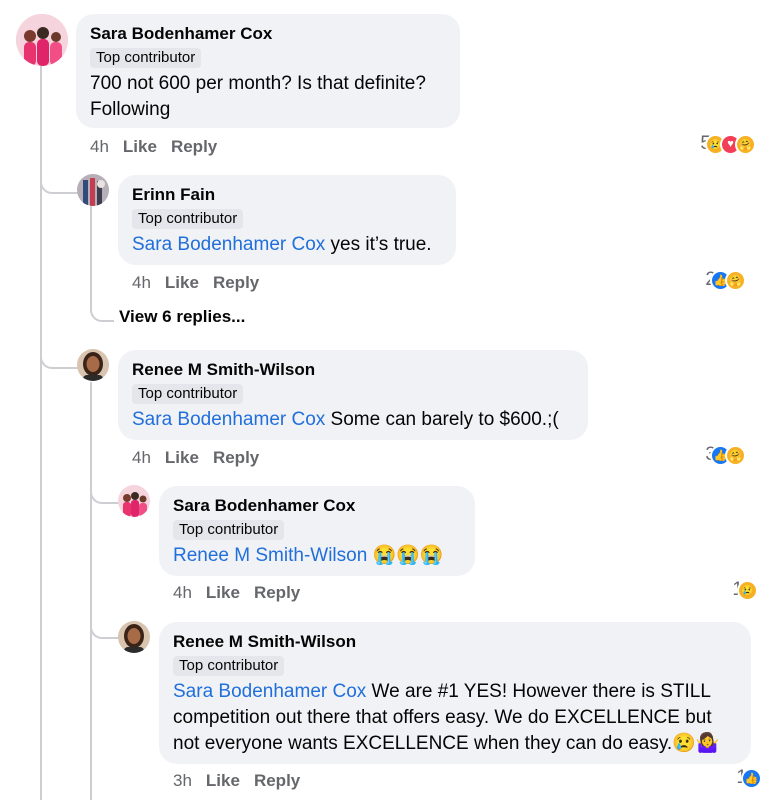  What do you see at coordinates (747, 590) in the screenshot?
I see `sad-react-icon: 😢` at bounding box center [747, 590].